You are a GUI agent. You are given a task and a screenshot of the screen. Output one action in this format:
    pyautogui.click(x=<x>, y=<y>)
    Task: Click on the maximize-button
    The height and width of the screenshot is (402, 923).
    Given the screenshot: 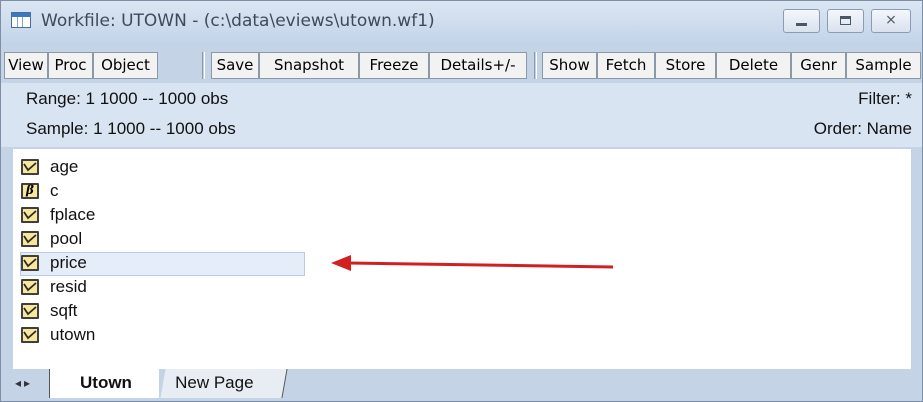 What is the action you would take?
    pyautogui.click(x=845, y=21)
    